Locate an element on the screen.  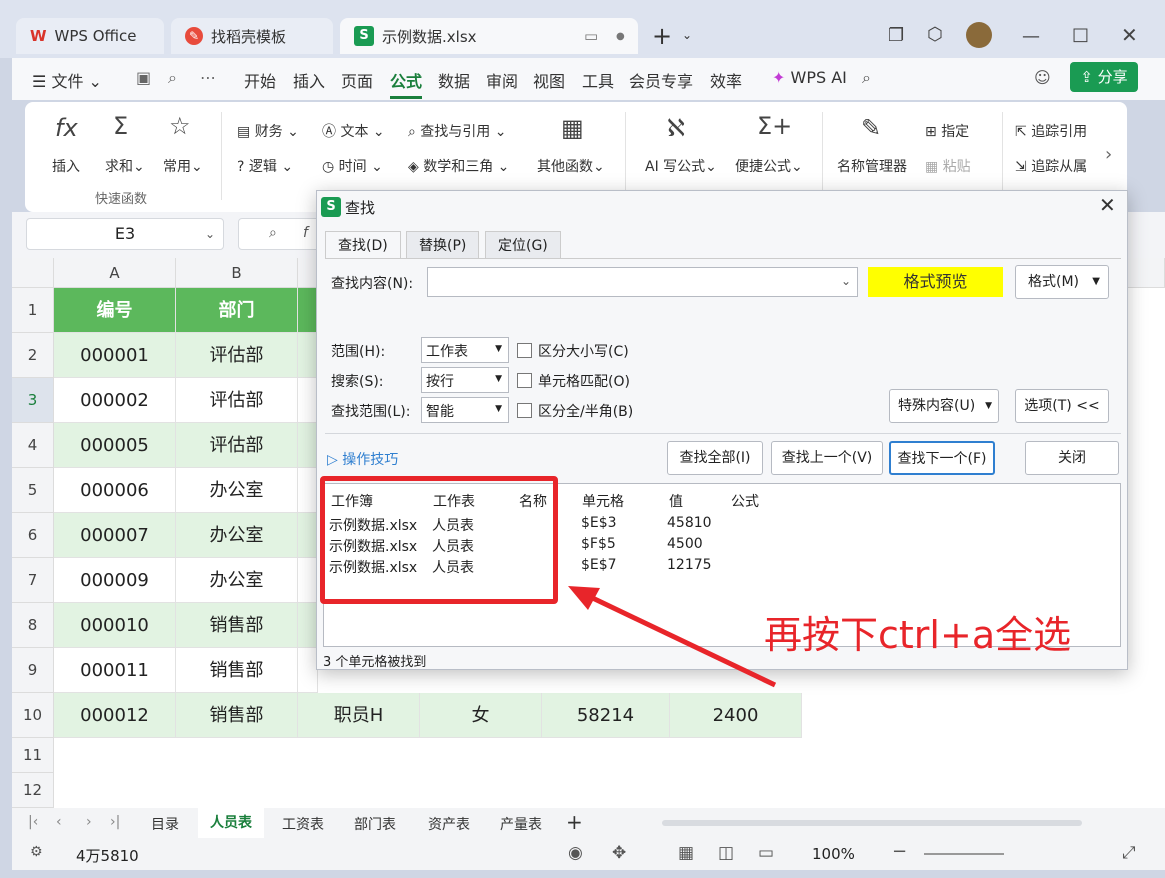
cell-id: 000011 is located at coordinates (115, 670).